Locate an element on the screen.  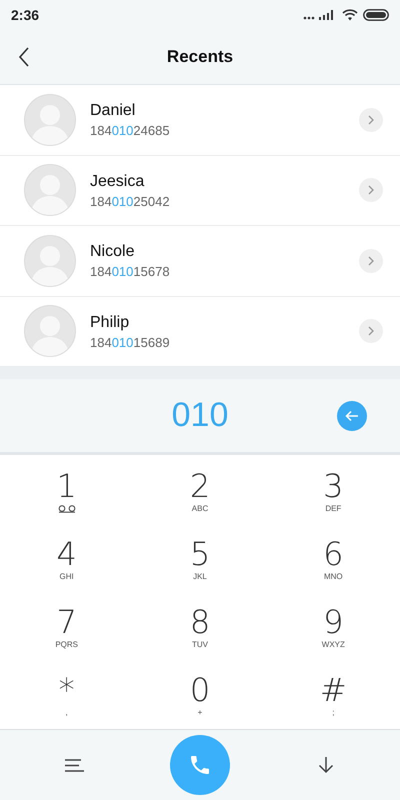
arrow-left-icon is located at coordinates (352, 416).